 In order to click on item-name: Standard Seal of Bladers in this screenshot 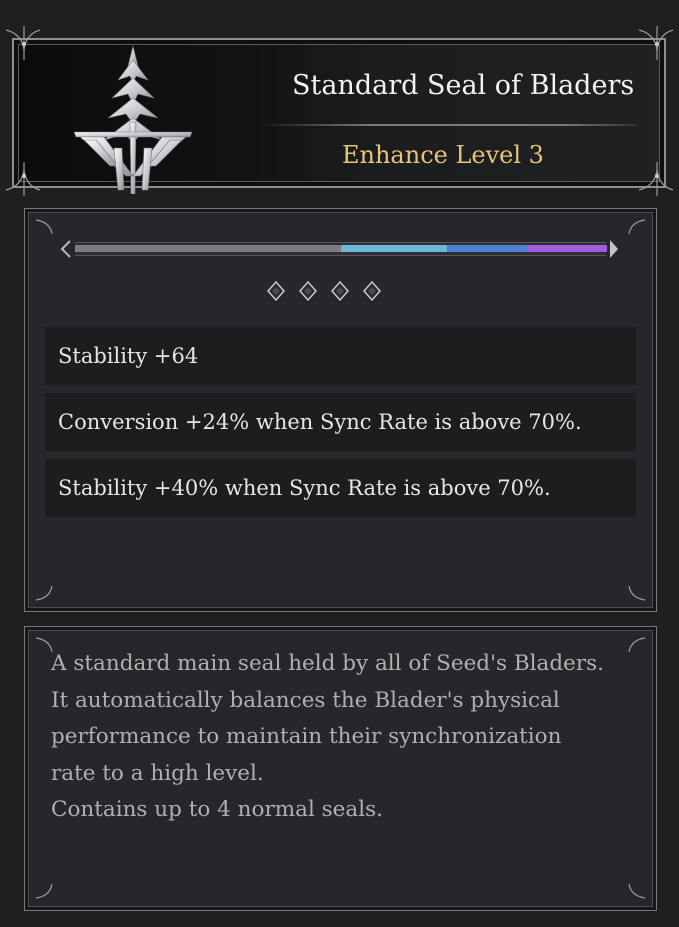, I will do `click(463, 85)`.